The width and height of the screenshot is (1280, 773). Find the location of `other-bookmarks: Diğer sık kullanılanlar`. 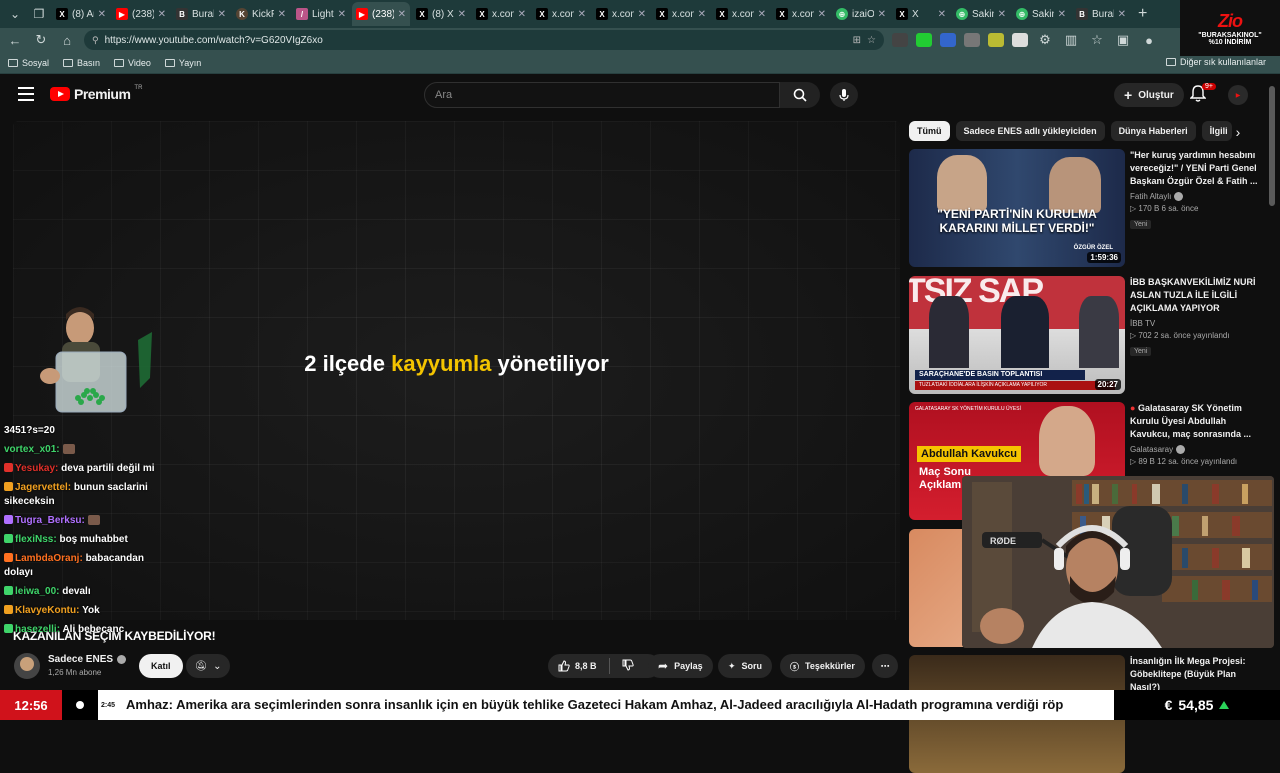

other-bookmarks: Diğer sık kullanılanlar is located at coordinates (1215, 62).